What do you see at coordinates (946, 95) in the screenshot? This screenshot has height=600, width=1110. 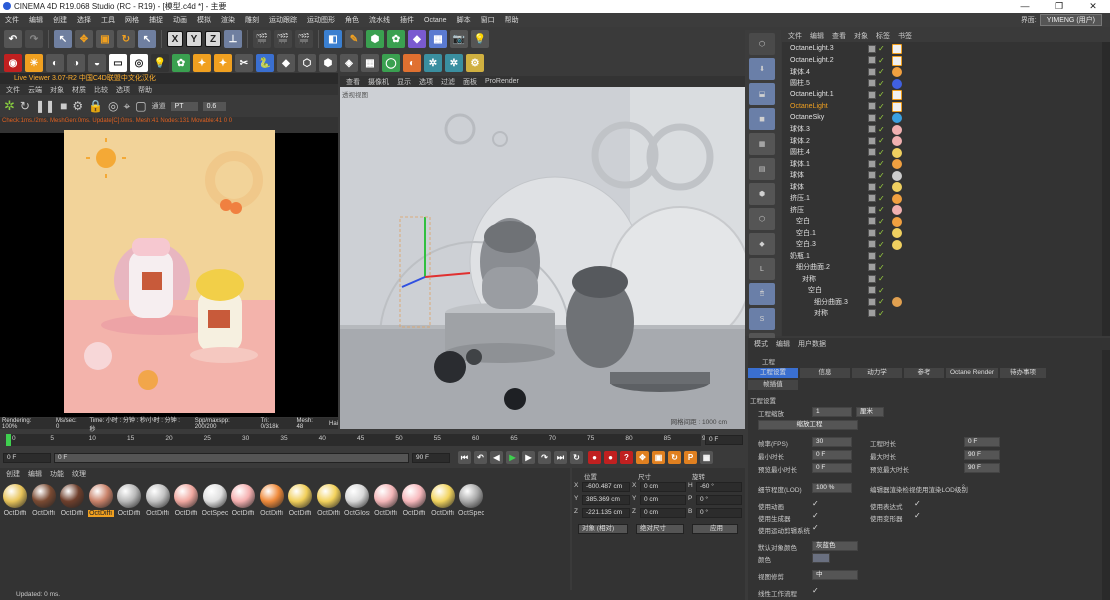 I see `object-row: OctaneLight.1 ✓` at bounding box center [946, 95].